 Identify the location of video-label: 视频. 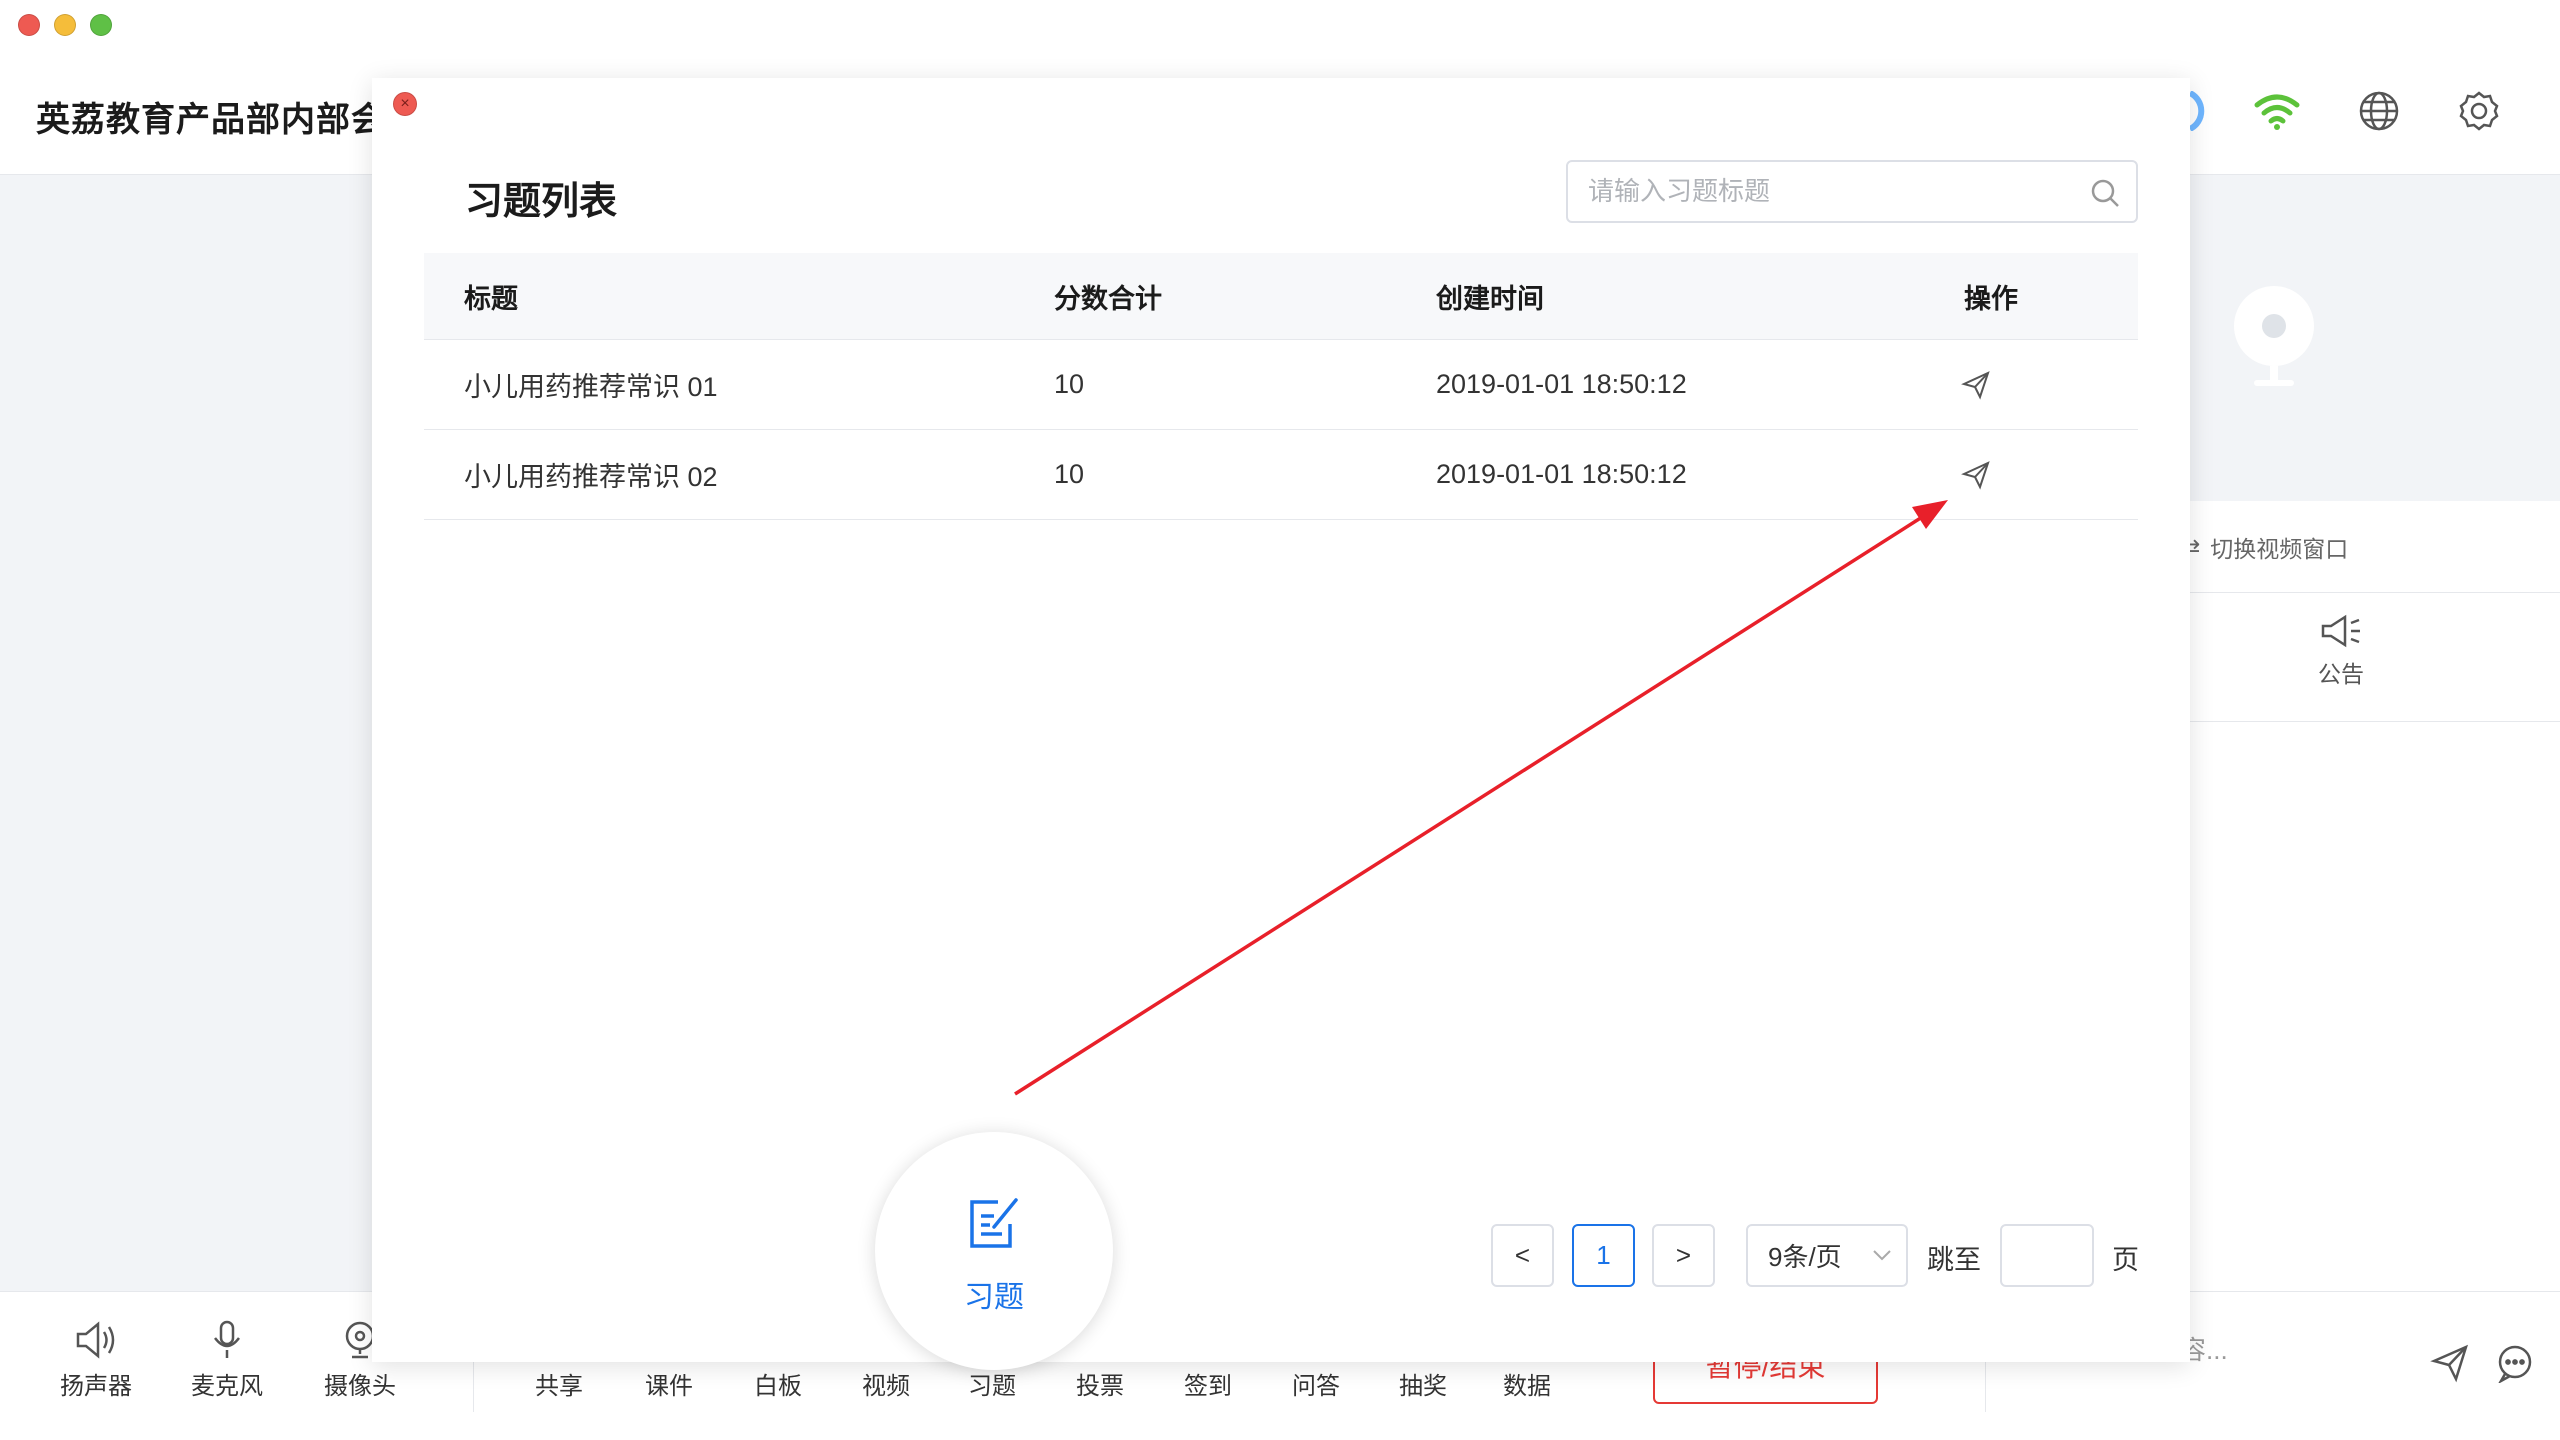
(886, 1386).